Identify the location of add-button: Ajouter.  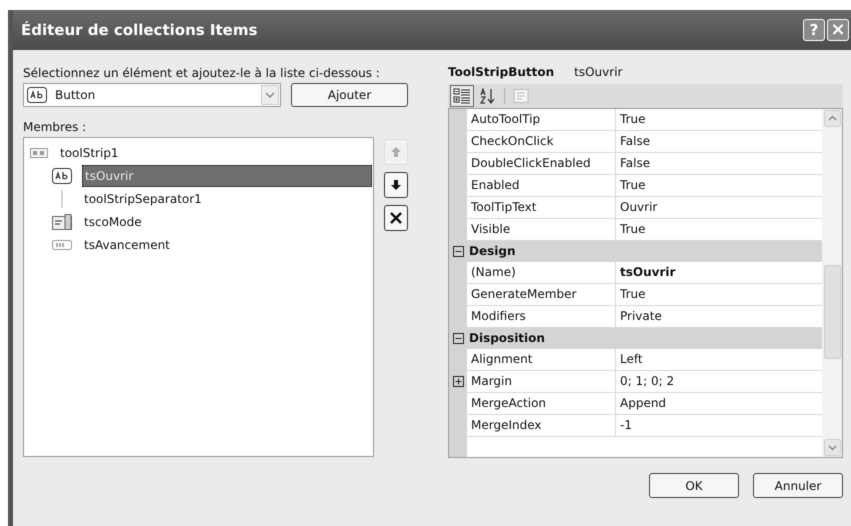
(349, 95).